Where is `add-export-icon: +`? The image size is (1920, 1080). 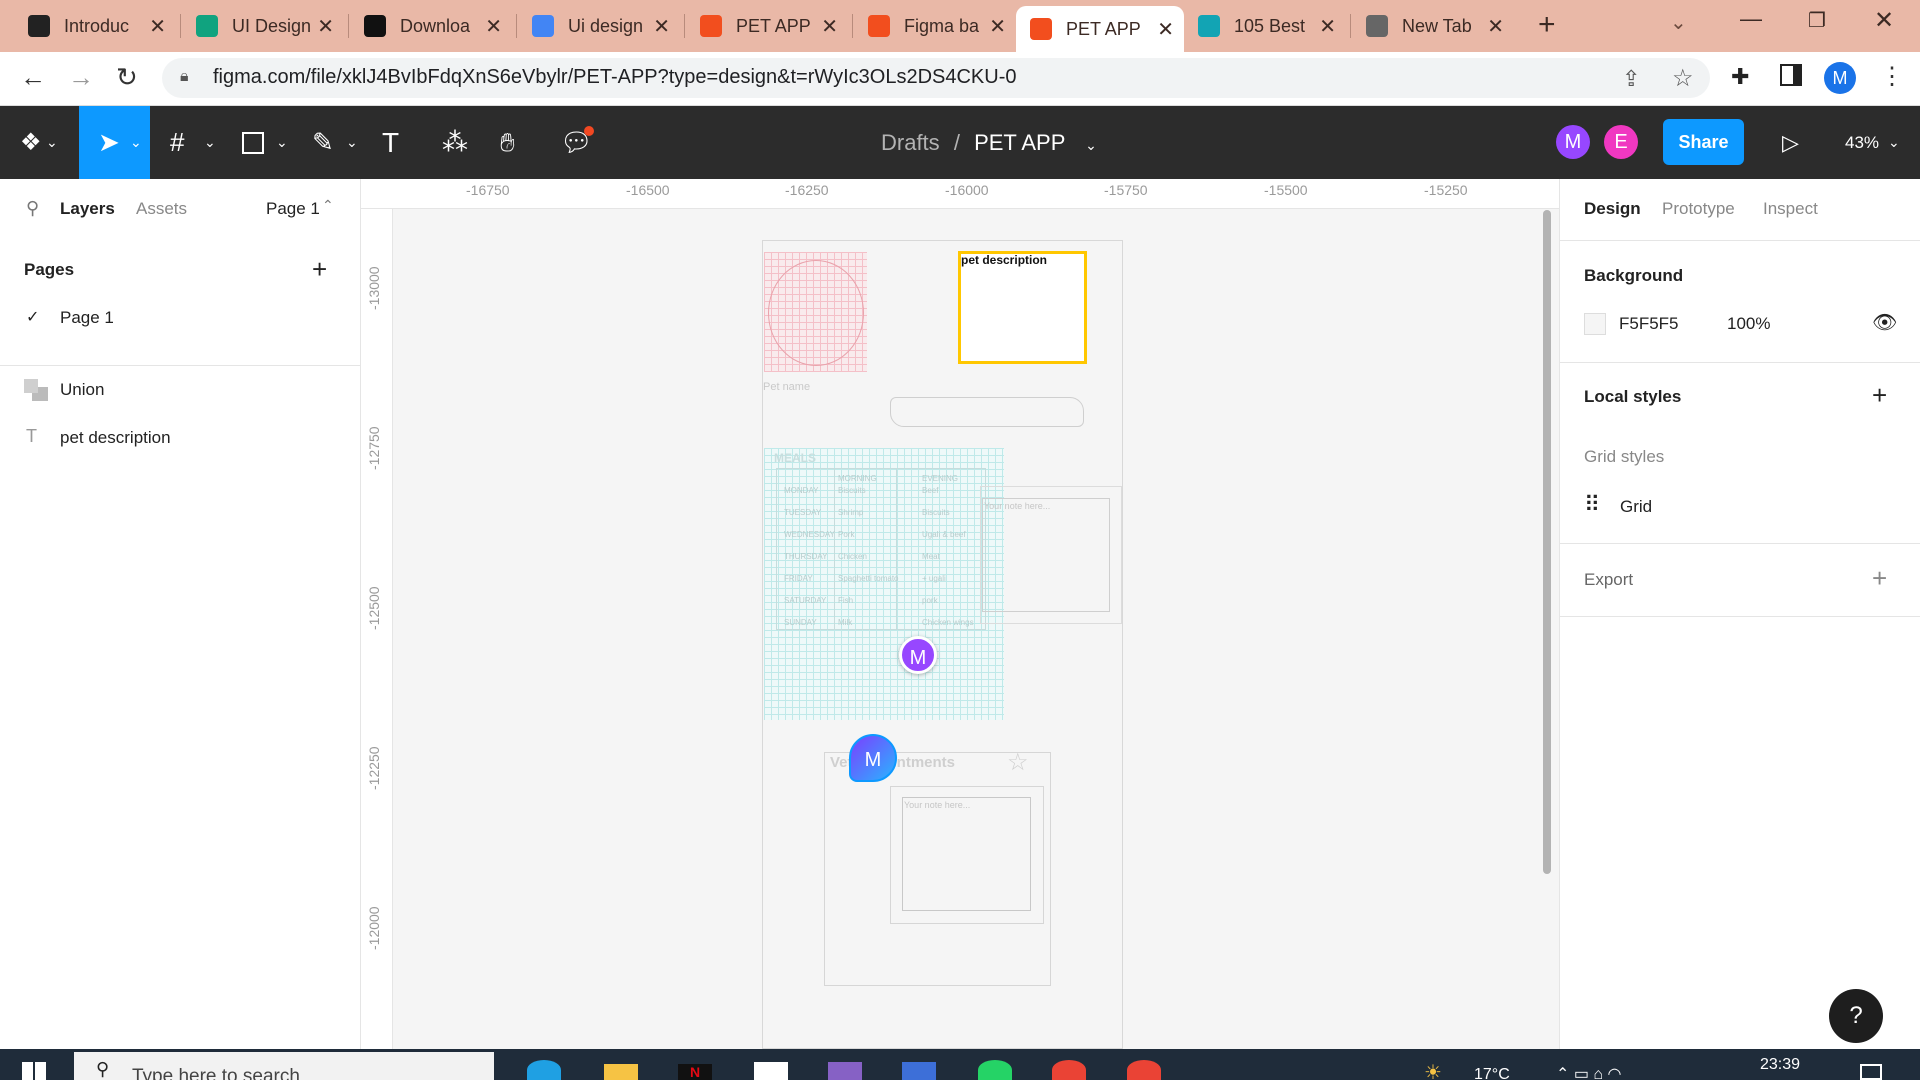 add-export-icon: + is located at coordinates (1879, 578).